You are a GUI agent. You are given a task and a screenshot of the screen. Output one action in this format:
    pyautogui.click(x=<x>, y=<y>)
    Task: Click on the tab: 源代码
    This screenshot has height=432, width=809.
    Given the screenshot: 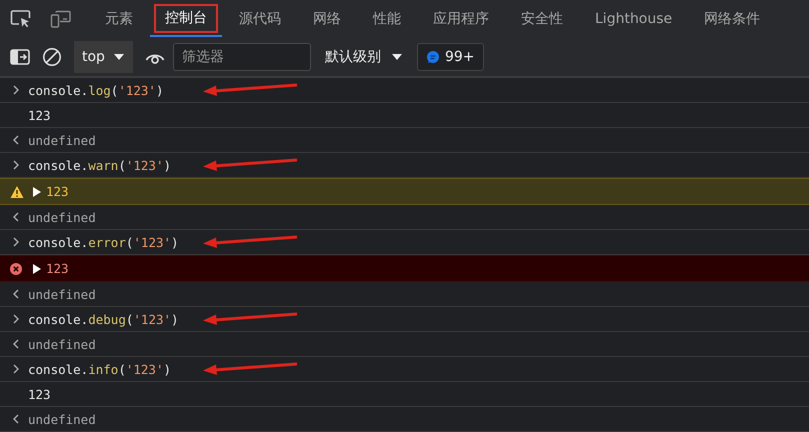 What is the action you would take?
    pyautogui.click(x=260, y=18)
    